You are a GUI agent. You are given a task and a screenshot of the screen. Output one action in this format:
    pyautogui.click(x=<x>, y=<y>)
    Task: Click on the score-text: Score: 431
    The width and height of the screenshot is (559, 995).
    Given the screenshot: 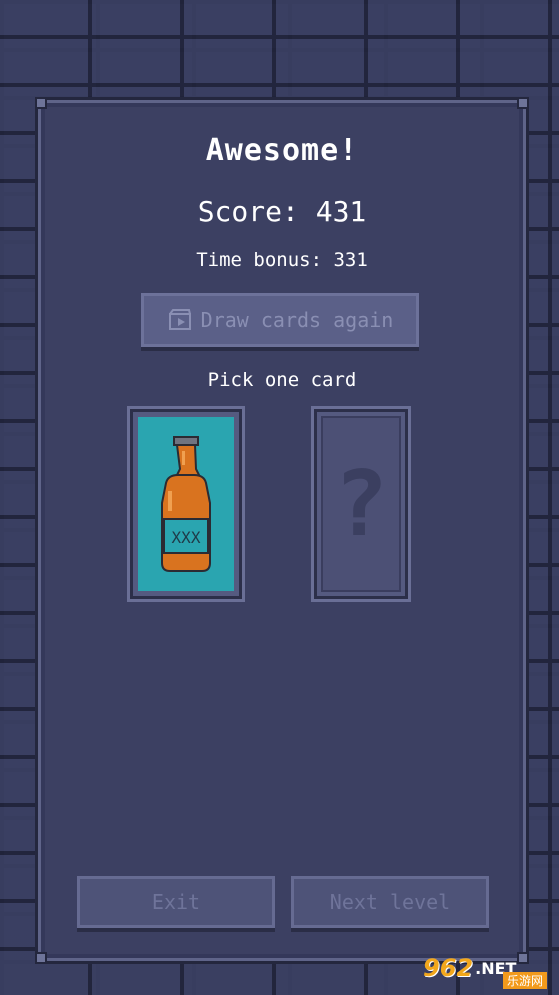 What is the action you would take?
    pyautogui.click(x=282, y=211)
    